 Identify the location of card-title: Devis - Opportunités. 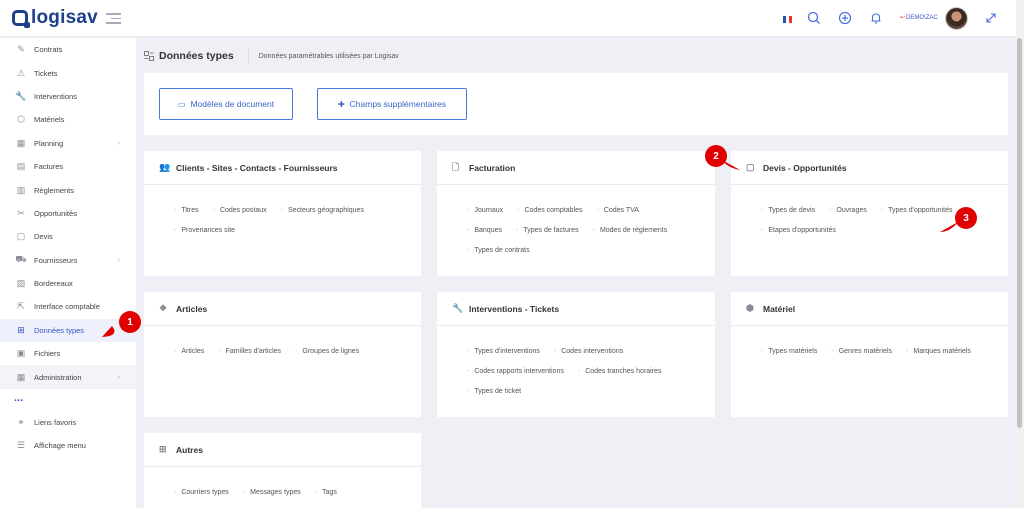
(805, 167).